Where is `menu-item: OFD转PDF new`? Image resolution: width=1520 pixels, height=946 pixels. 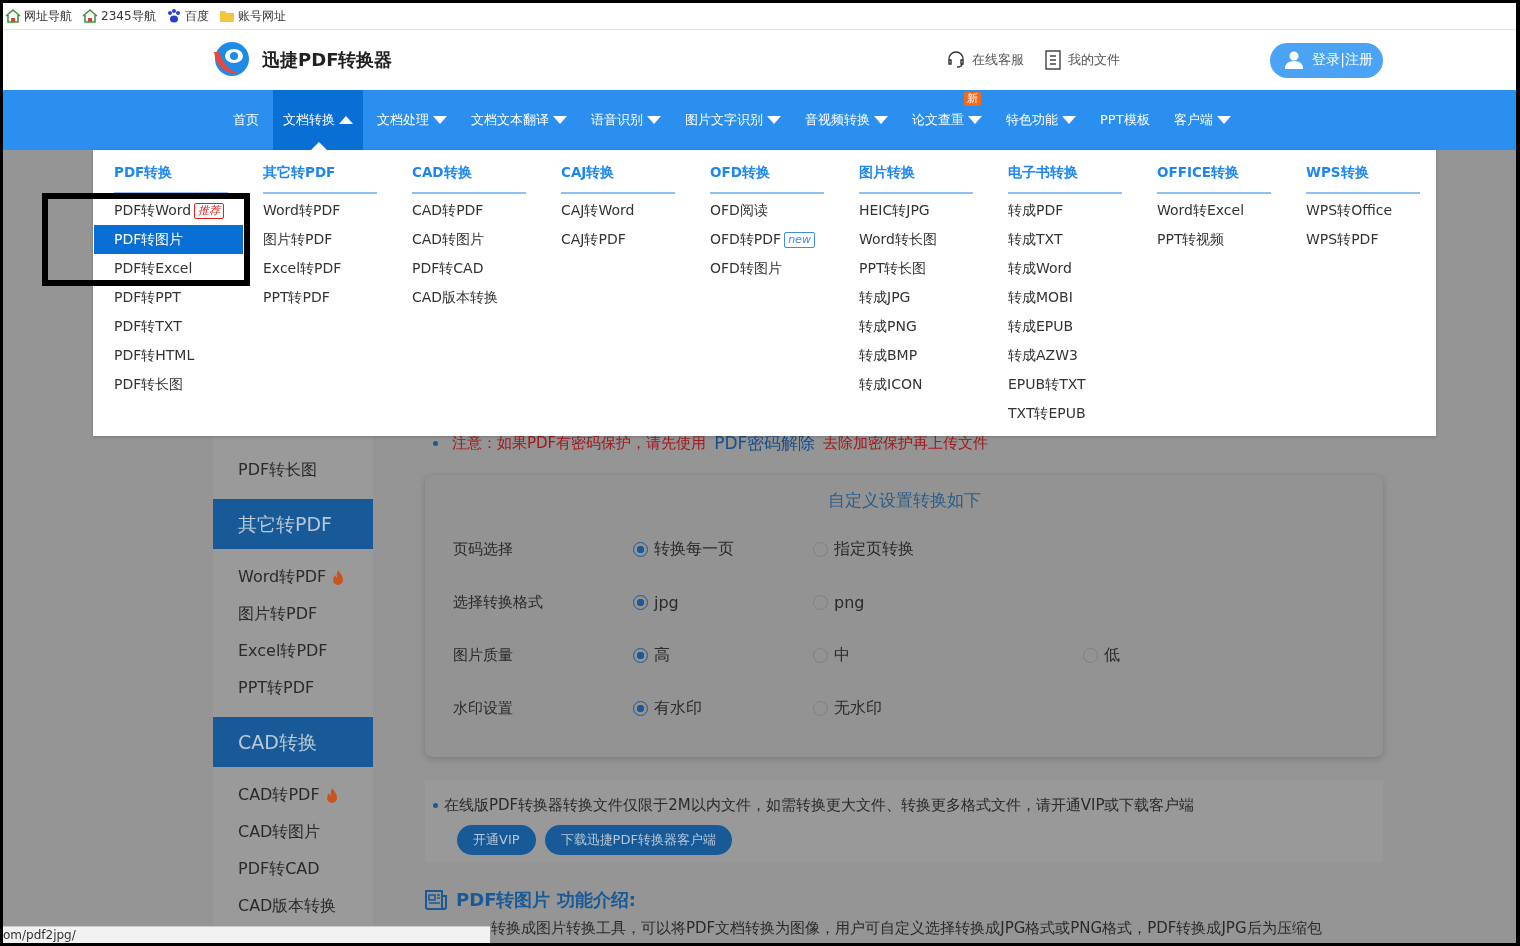
menu-item: OFD转PDF new is located at coordinates (764, 239).